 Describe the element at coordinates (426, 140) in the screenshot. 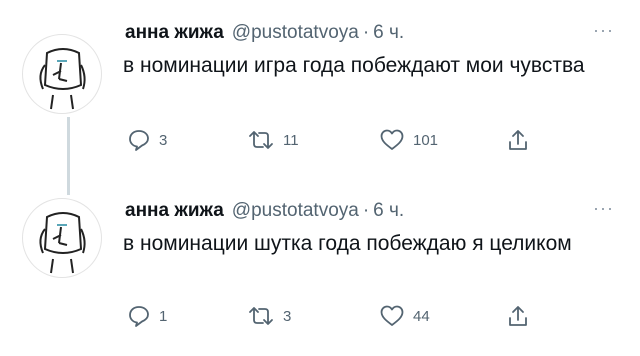

I see `like-count: 101` at that location.